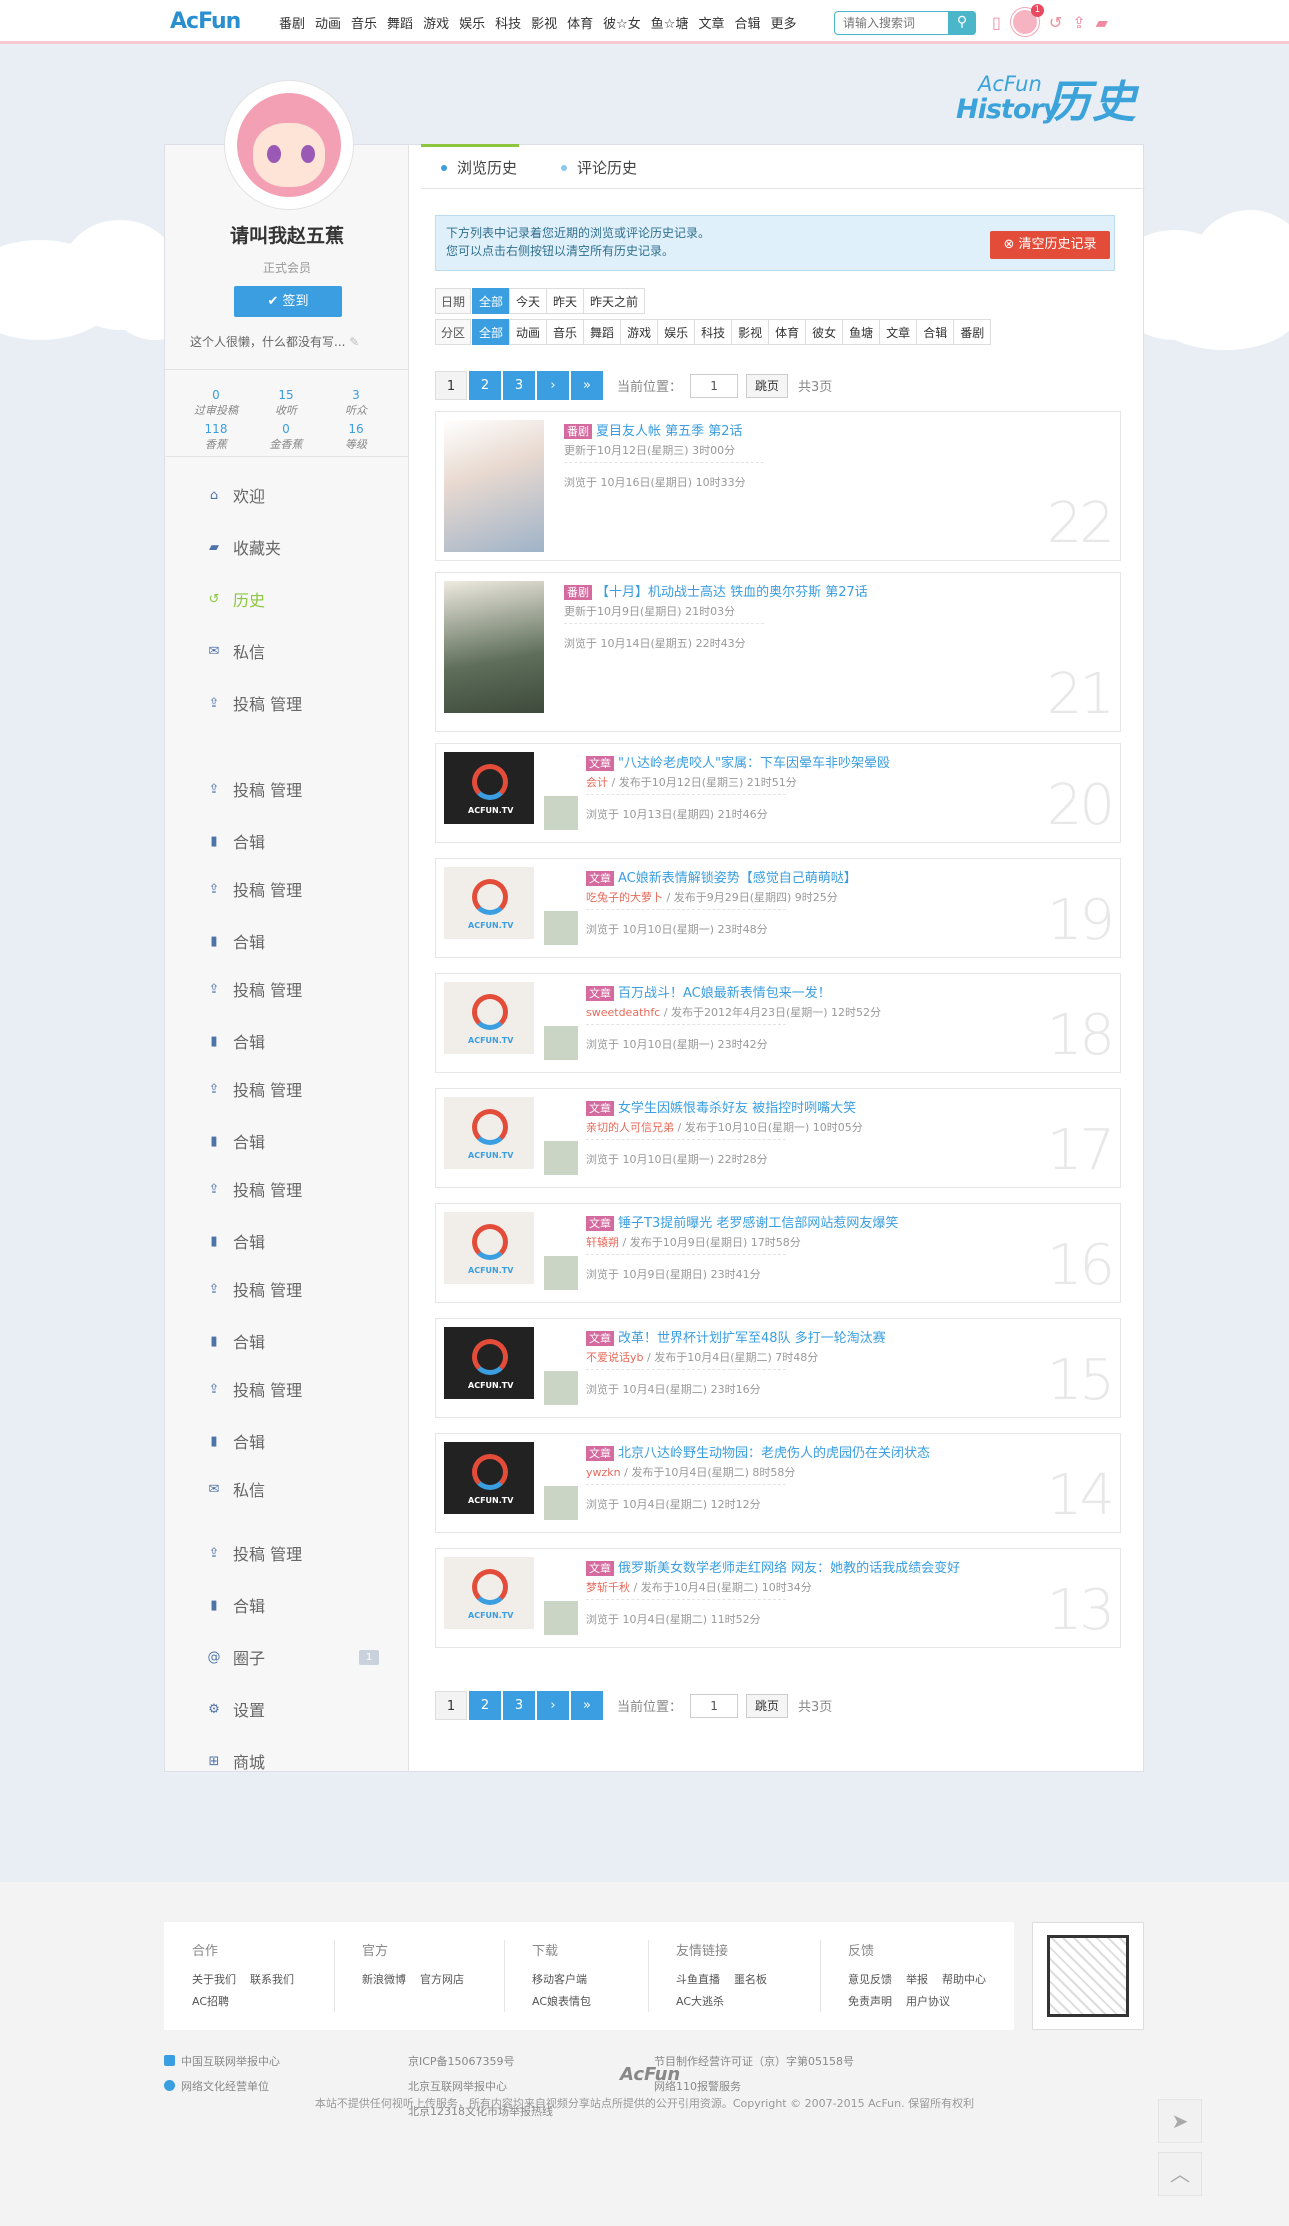 This screenshot has width=1289, height=2226. Describe the element at coordinates (750, 332) in the screenshot. I see `filter-option: 影视` at that location.